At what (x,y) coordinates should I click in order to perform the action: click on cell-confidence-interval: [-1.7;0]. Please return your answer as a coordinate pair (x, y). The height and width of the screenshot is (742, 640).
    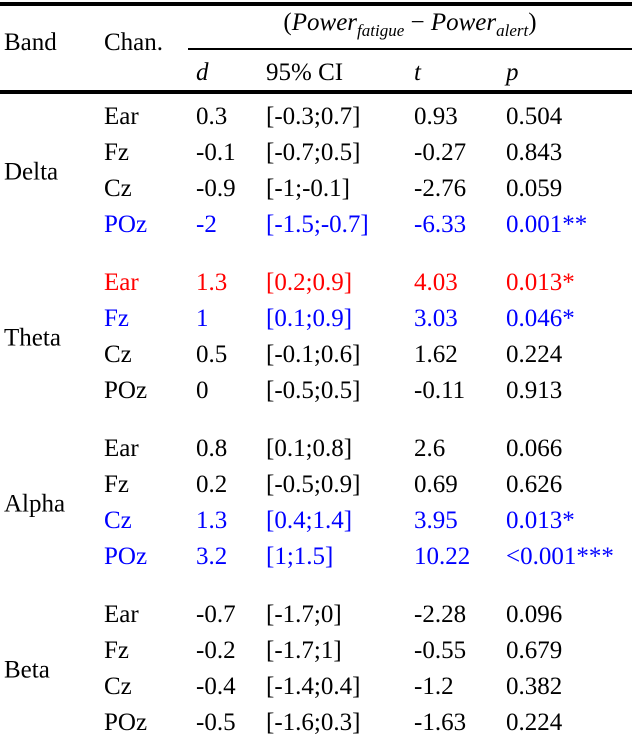
    Looking at the image, I should click on (304, 614).